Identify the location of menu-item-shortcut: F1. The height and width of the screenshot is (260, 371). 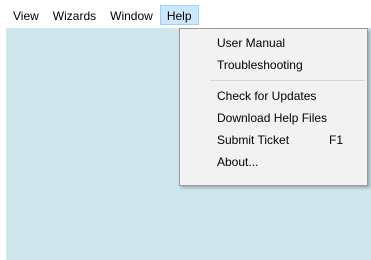
(335, 140).